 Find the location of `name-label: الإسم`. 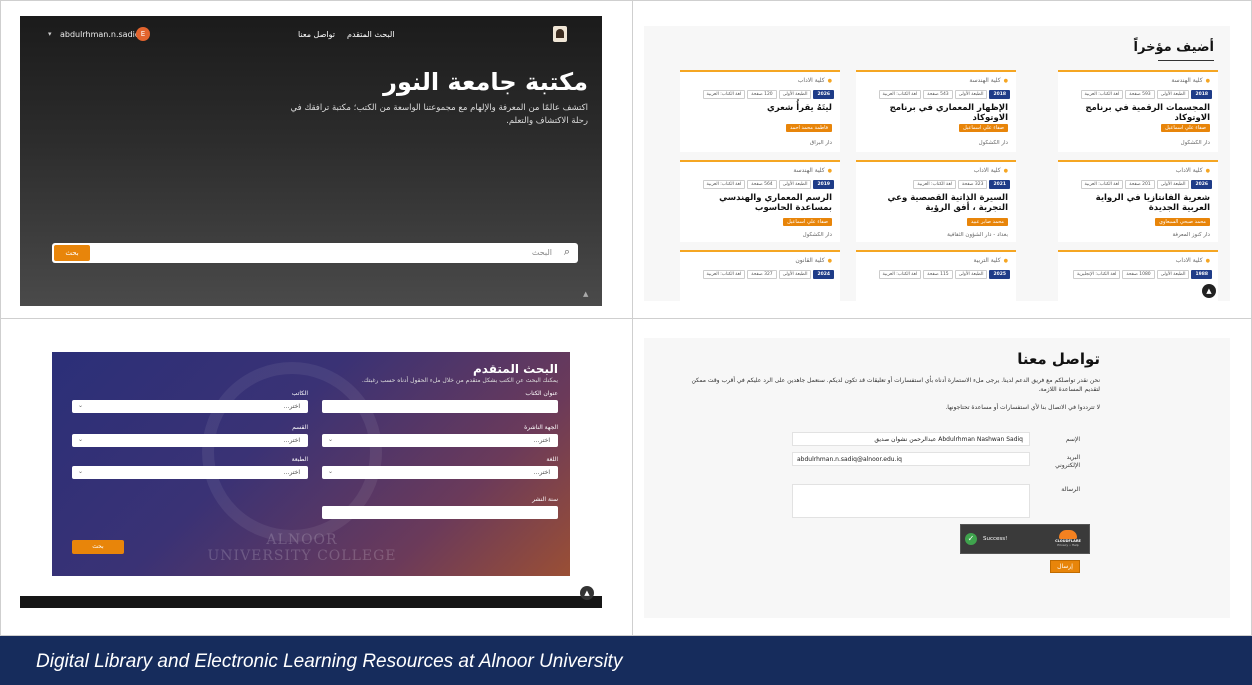

name-label: الإسم is located at coordinates (1072, 439).